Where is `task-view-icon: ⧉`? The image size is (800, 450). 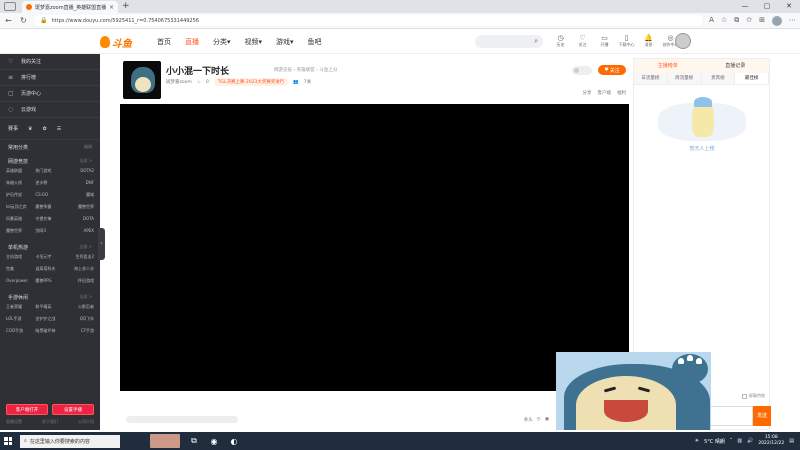 task-view-icon: ⧉ is located at coordinates (194, 441).